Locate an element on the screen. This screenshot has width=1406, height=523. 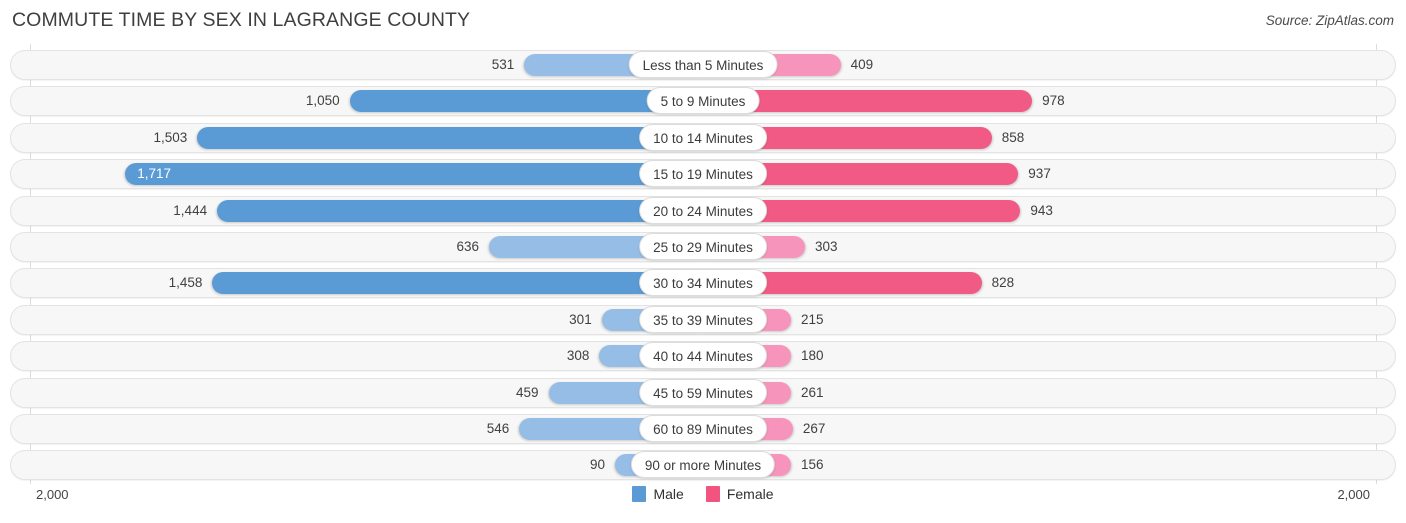
value-label-female: 180 is located at coordinates (812, 356).